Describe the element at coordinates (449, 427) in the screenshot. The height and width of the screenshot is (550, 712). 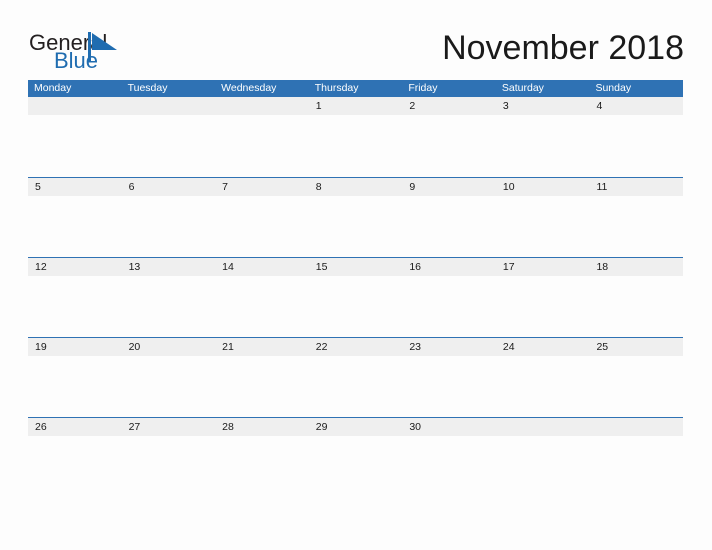
I see `day-number: 30` at that location.